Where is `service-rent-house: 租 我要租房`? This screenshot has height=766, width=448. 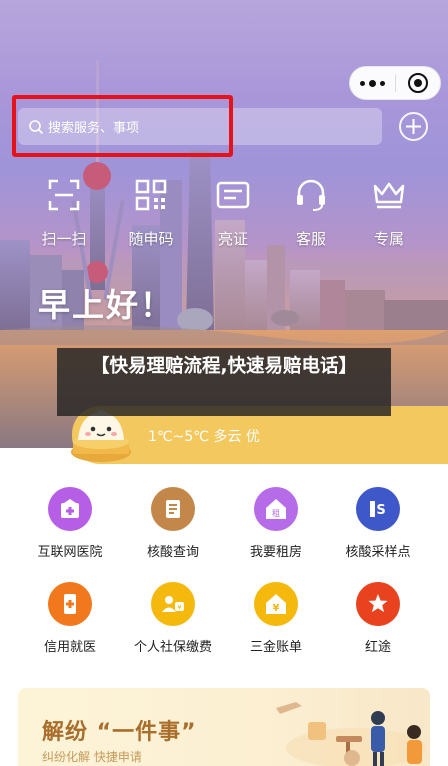
service-rent-house: 租 我要租房 is located at coordinates (276, 523).